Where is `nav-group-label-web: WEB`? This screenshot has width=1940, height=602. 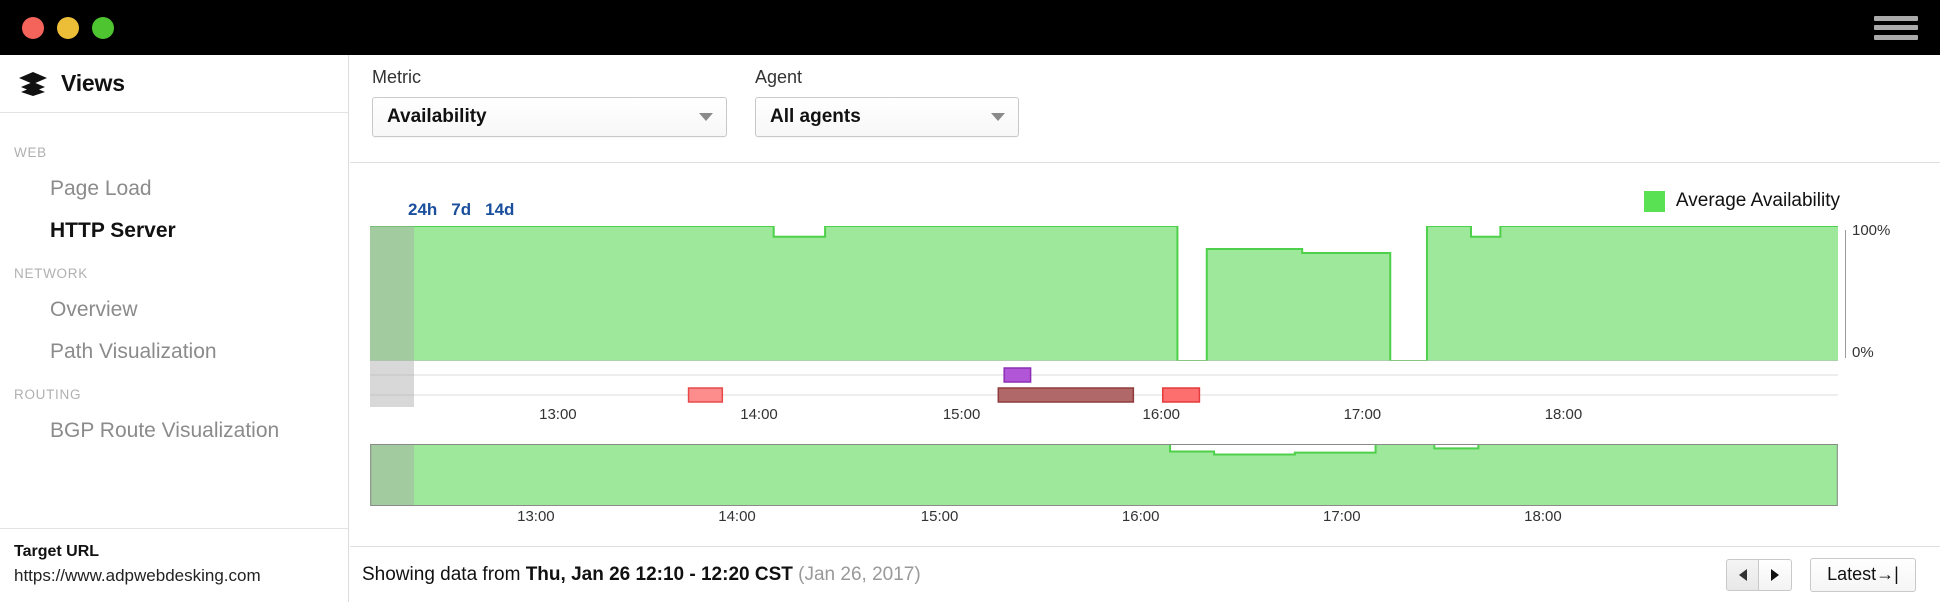 nav-group-label-web: WEB is located at coordinates (30, 152).